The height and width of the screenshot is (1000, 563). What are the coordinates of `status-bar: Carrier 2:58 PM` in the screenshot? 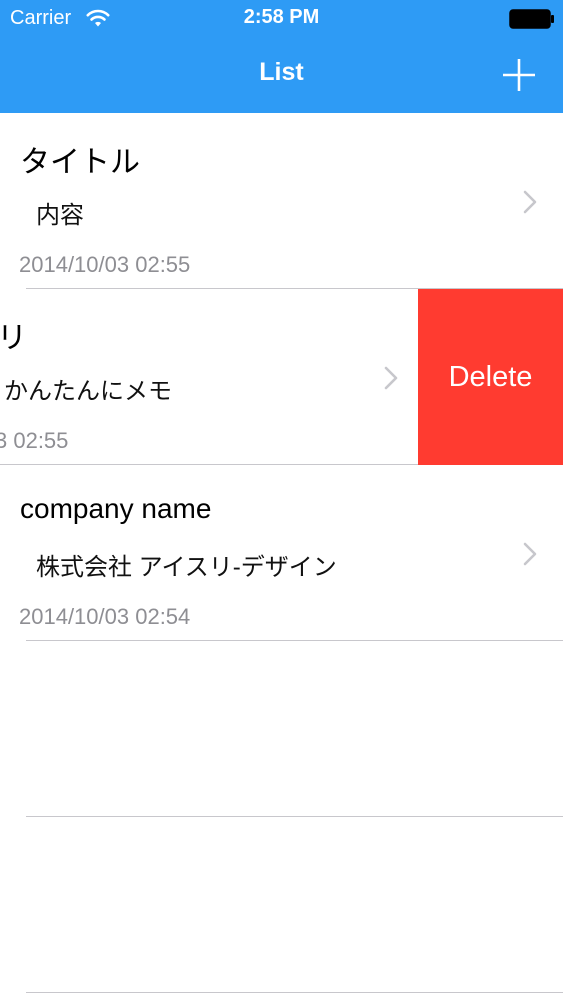 It's located at (281, 19).